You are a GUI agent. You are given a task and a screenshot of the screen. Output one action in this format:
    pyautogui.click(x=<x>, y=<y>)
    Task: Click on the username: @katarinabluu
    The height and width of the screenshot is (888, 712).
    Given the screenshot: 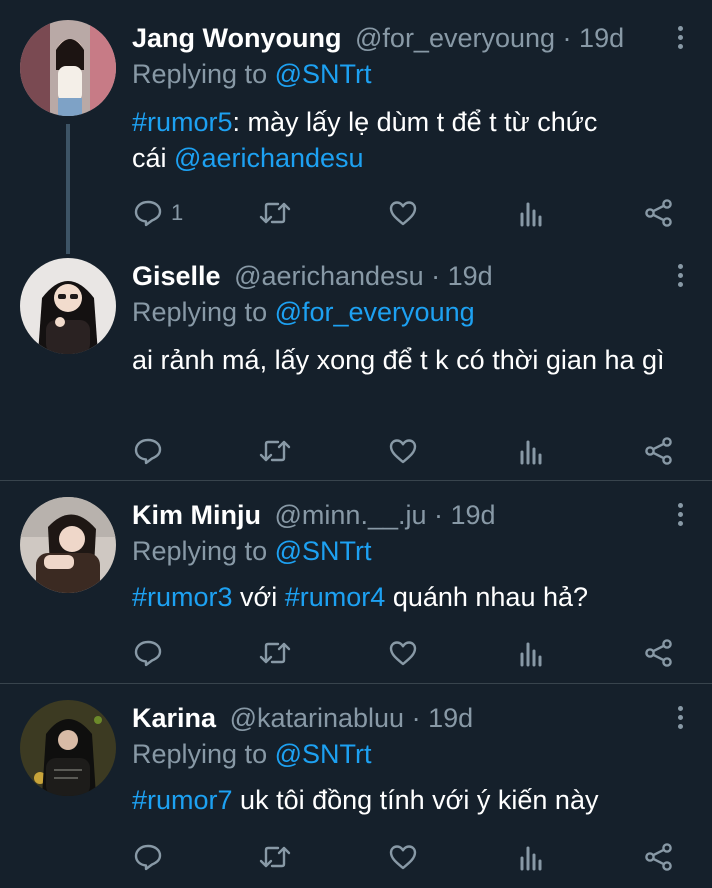 What is the action you would take?
    pyautogui.click(x=317, y=718)
    